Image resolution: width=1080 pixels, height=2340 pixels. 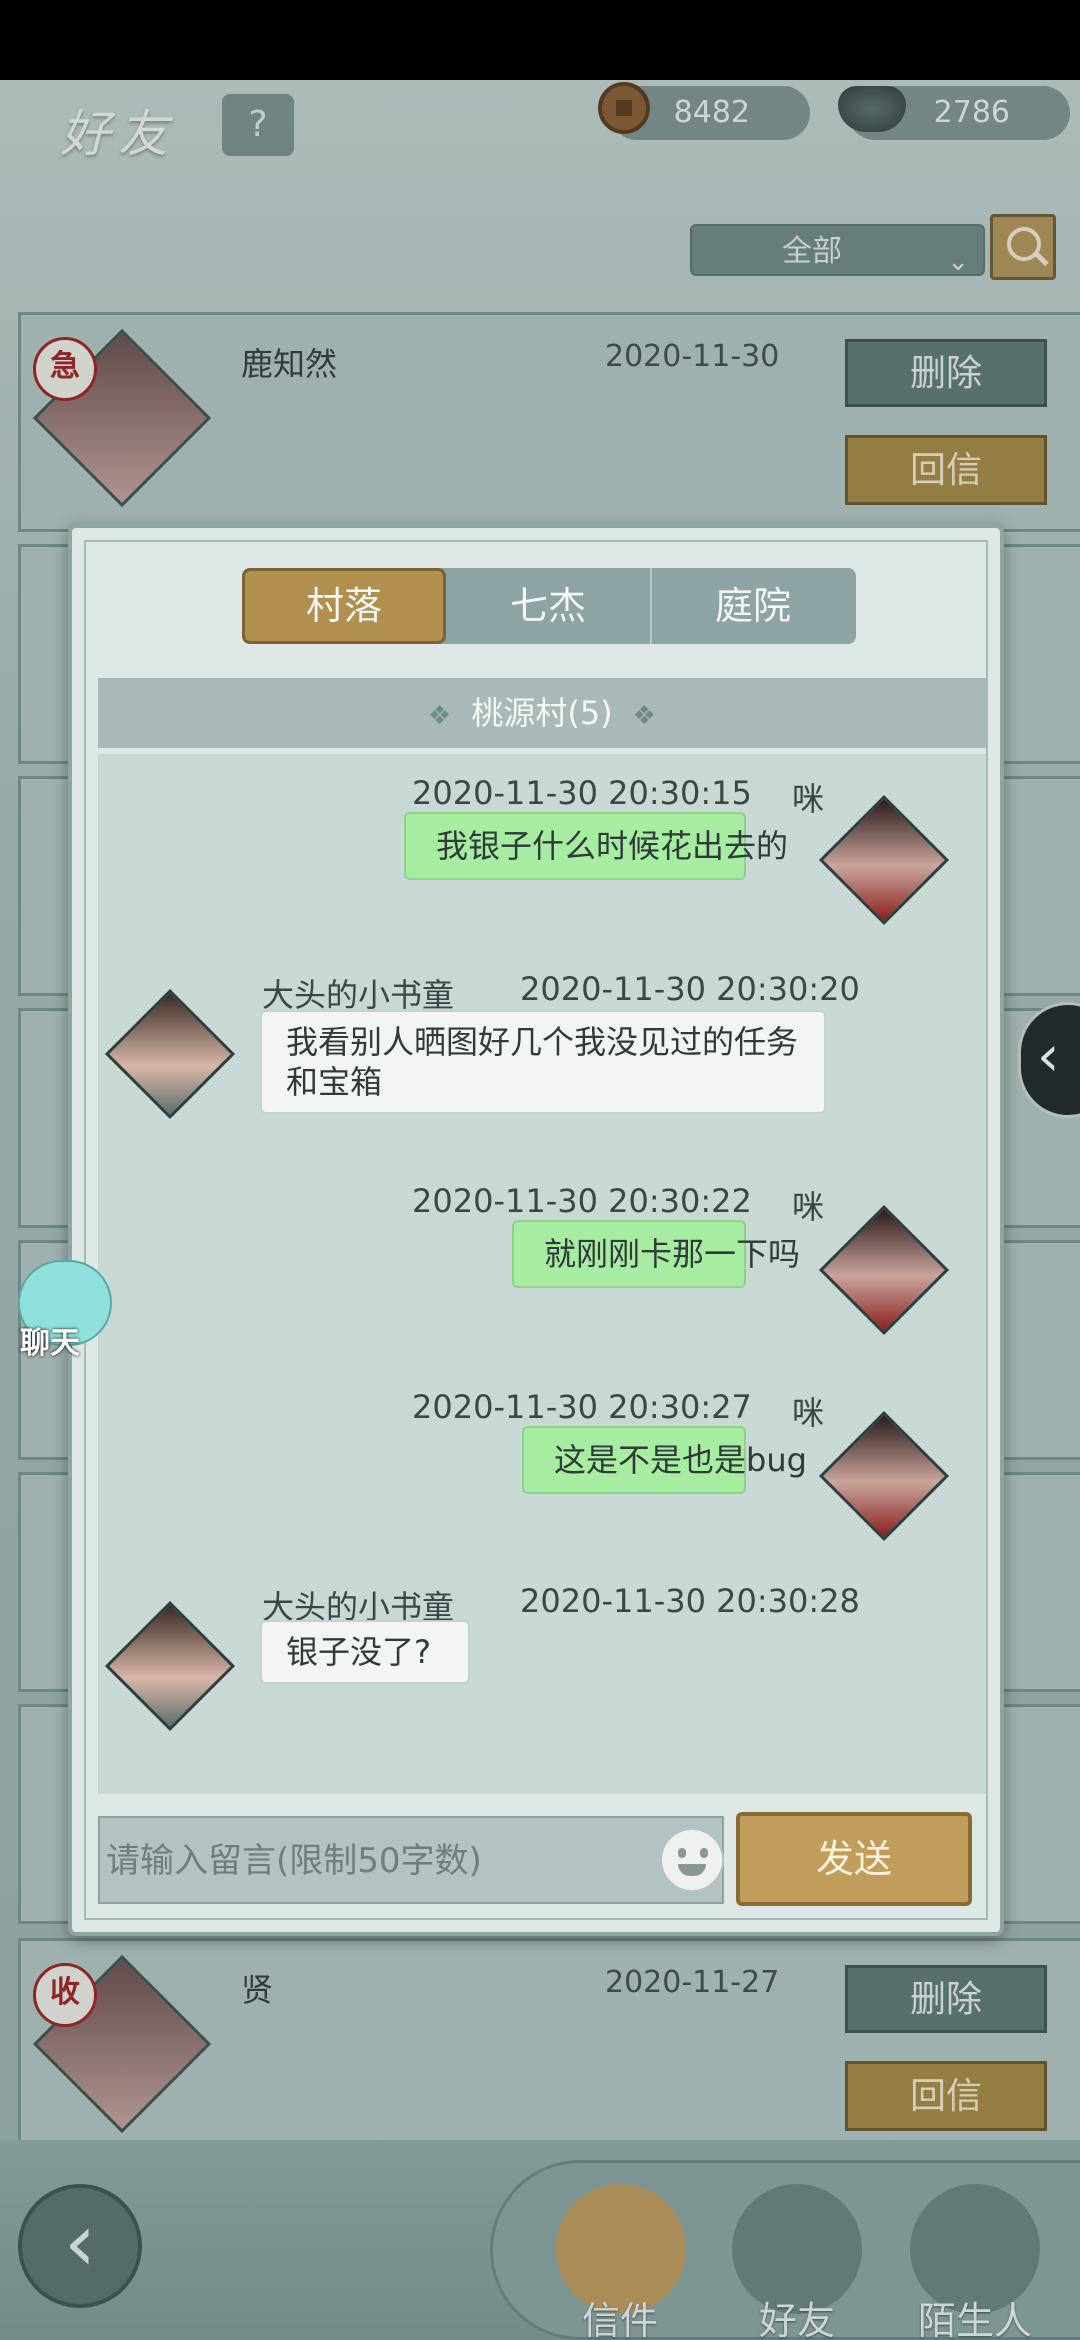 I want to click on channel-name: 桃源村(5), so click(x=542, y=713).